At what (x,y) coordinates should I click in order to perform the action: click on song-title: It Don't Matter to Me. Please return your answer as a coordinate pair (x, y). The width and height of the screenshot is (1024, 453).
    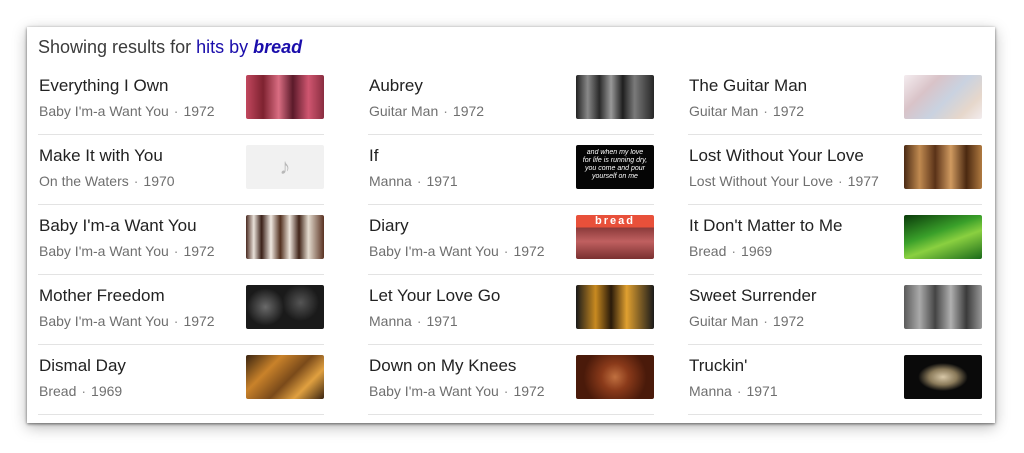
    Looking at the image, I should click on (766, 225).